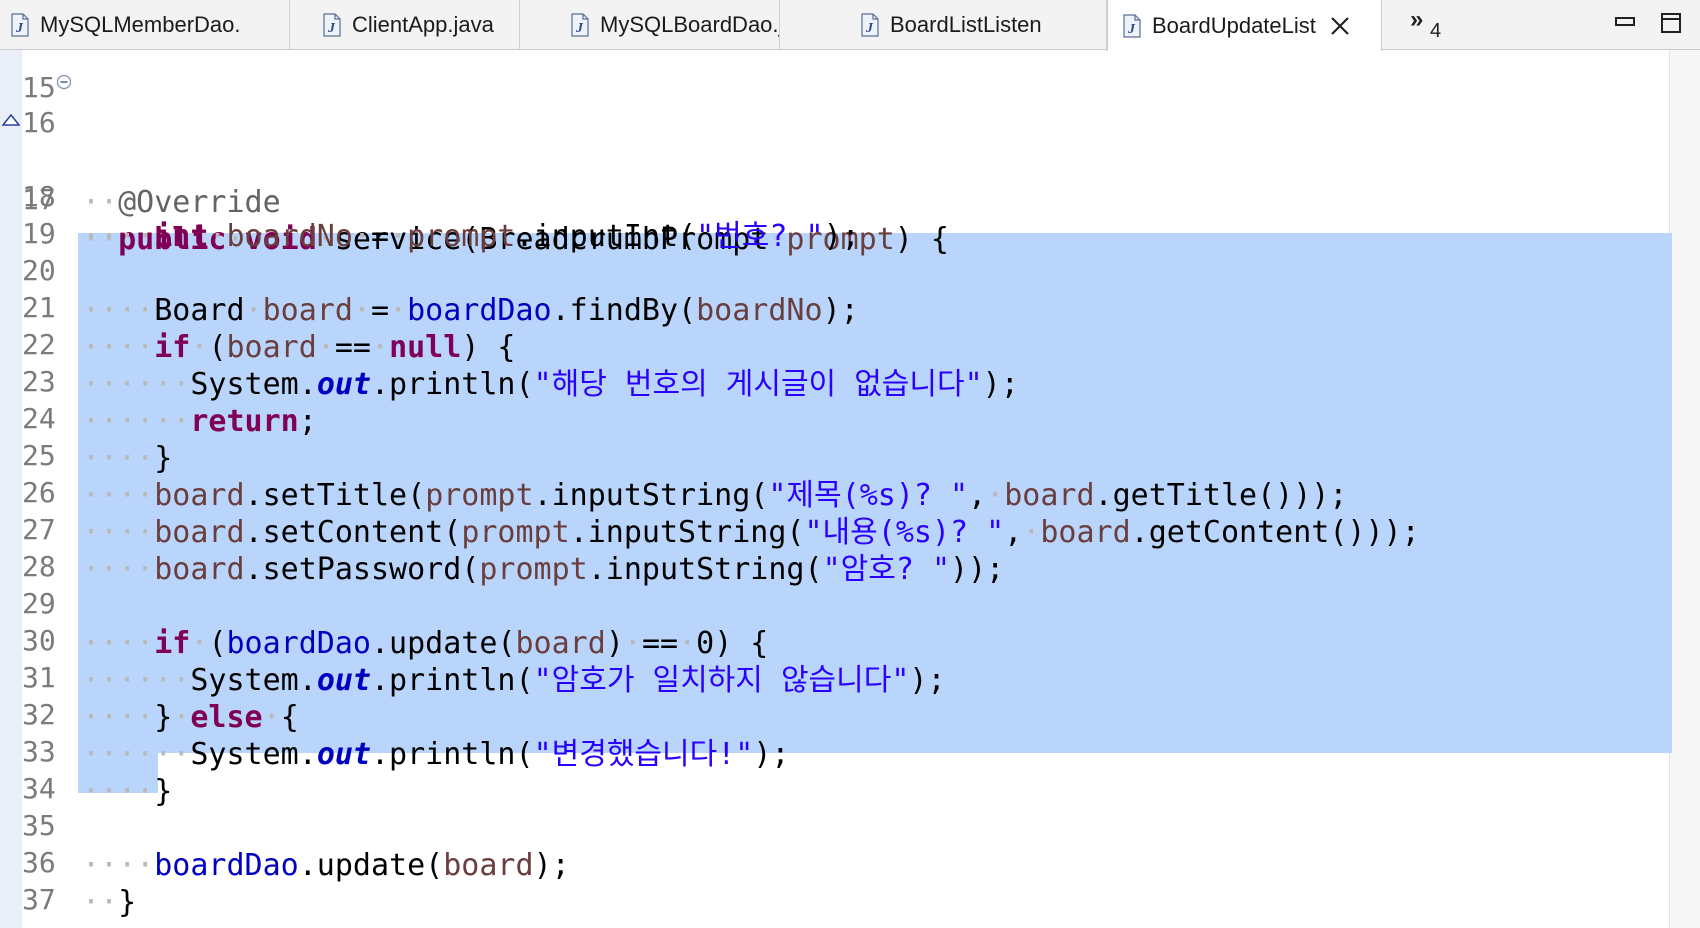 The image size is (1700, 928). What do you see at coordinates (39, 899) in the screenshot?
I see `line-number: 37` at bounding box center [39, 899].